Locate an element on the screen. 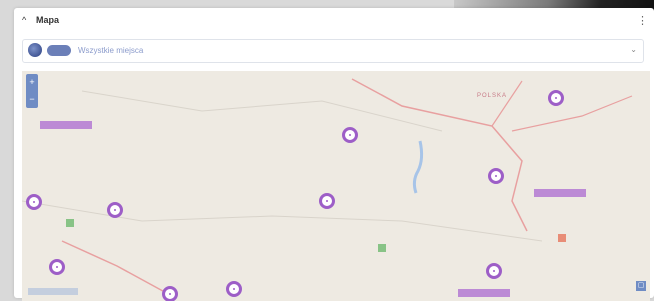 Image resolution: width=654 pixels, height=301 pixels. kebab-icon: ⋮ is located at coordinates (642, 20).